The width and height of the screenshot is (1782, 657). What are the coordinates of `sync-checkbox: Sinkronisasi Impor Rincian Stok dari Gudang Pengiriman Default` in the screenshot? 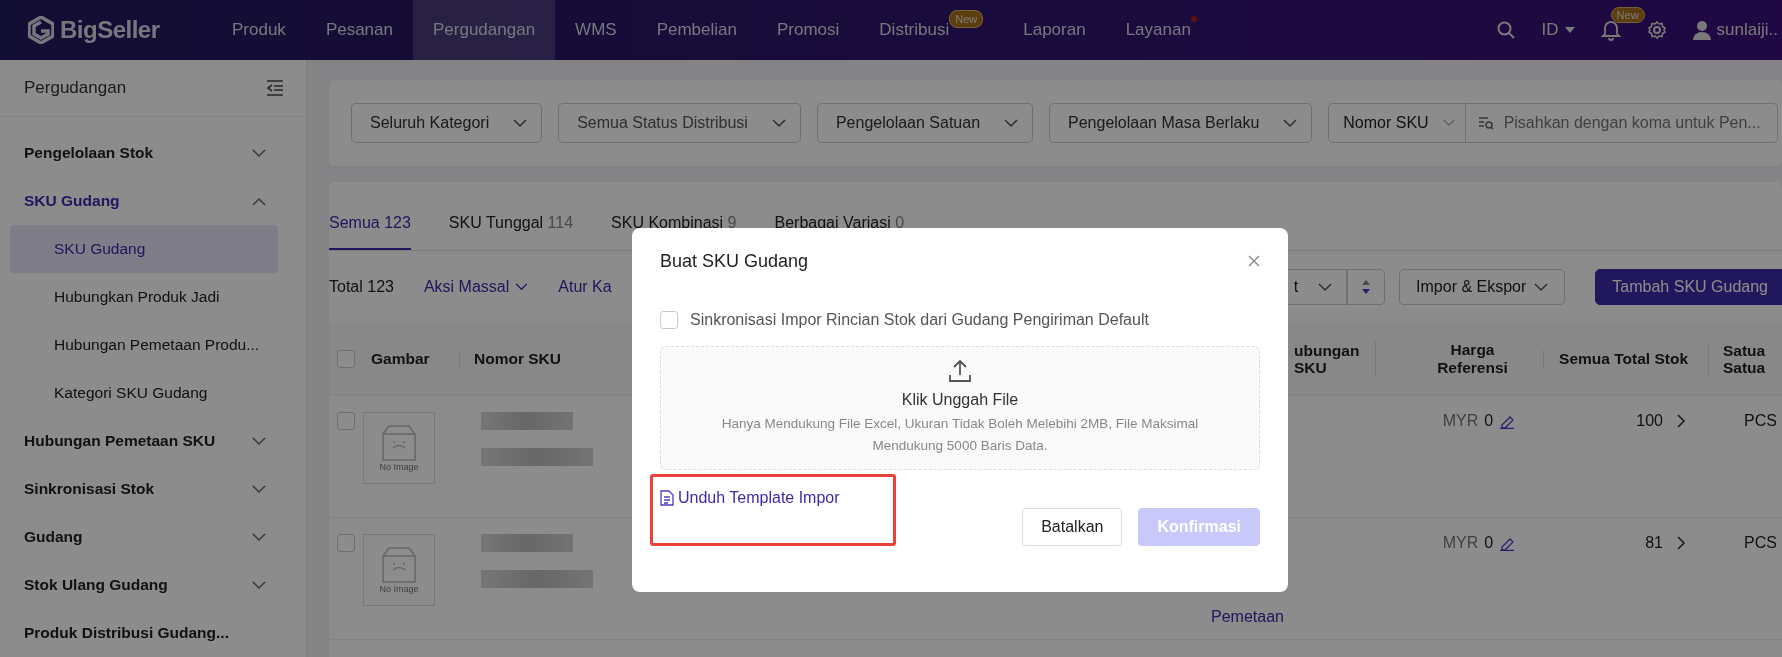 It's located at (960, 320).